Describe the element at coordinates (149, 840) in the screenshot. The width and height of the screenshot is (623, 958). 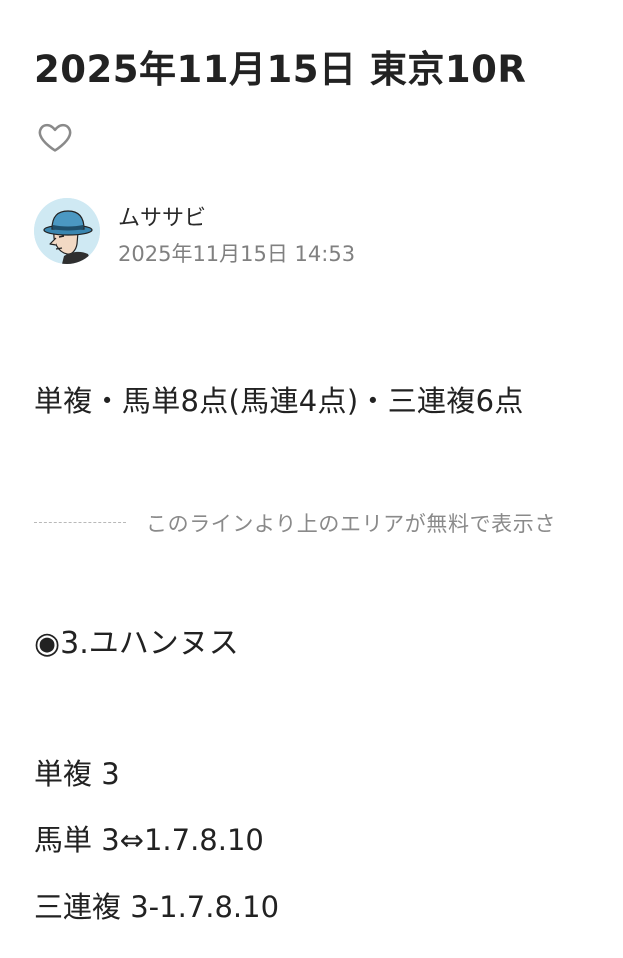
I see `bet-line: 馬単 3⇔1.7.8.10` at that location.